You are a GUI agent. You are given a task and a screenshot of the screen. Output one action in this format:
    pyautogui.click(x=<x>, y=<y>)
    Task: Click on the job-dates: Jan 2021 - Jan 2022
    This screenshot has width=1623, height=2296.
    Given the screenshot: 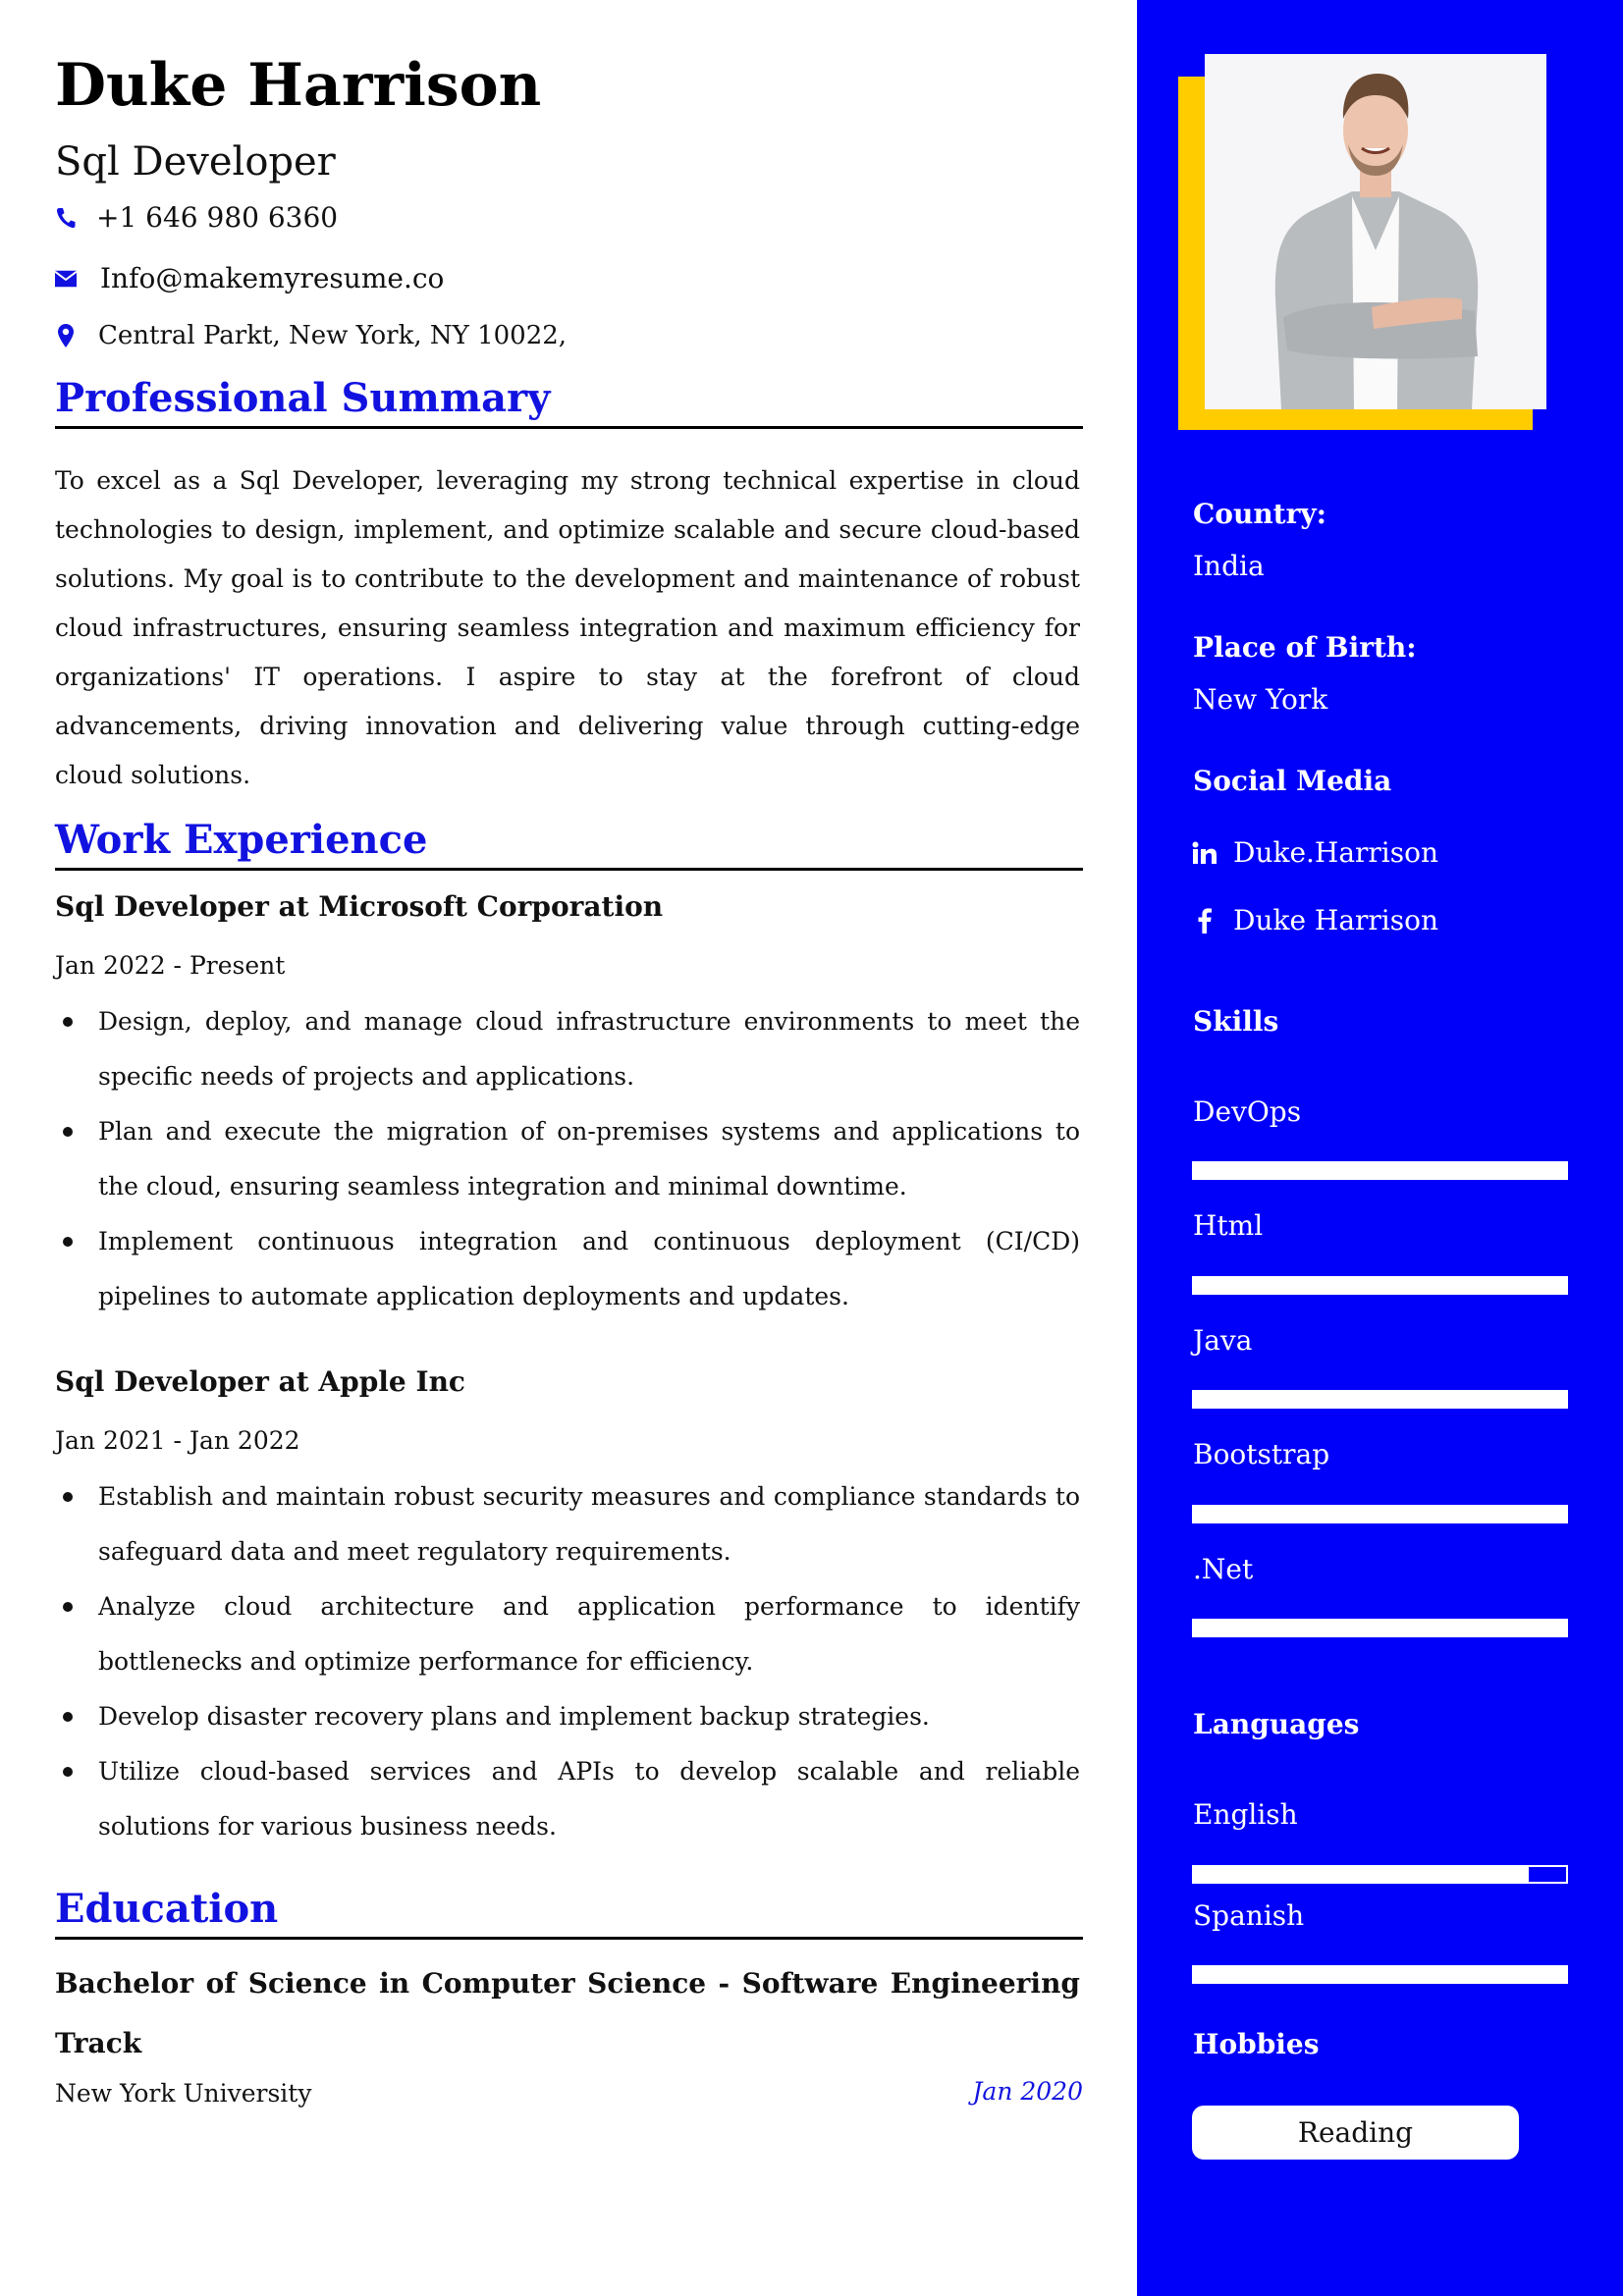 What is the action you would take?
    pyautogui.click(x=177, y=1440)
    